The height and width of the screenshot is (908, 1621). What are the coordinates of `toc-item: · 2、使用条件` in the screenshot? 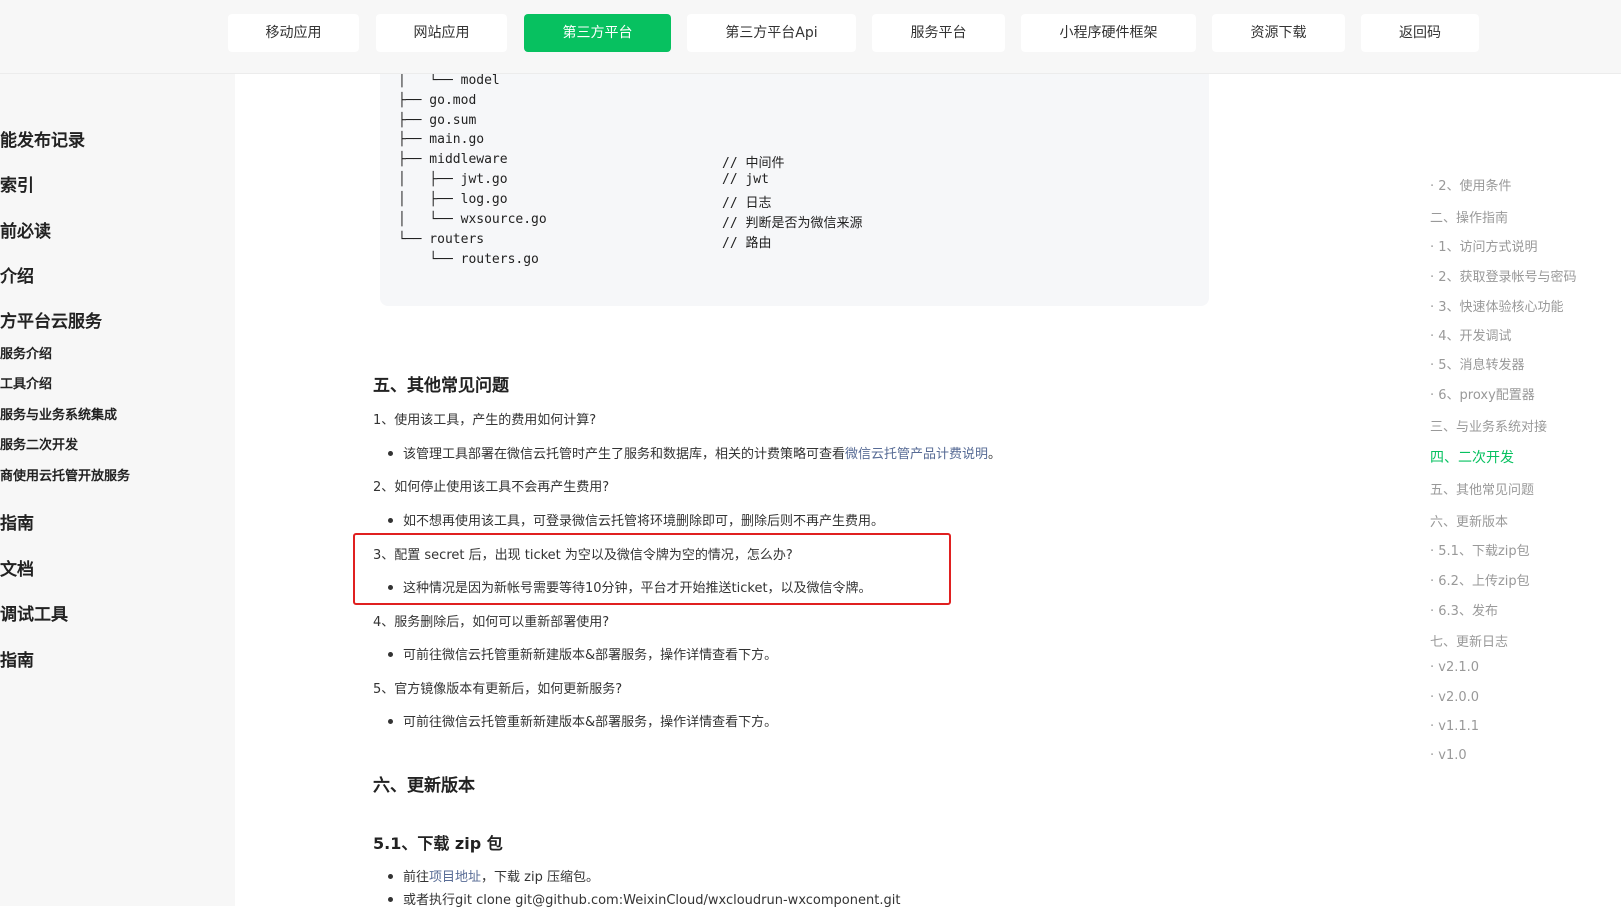 It's located at (1471, 184).